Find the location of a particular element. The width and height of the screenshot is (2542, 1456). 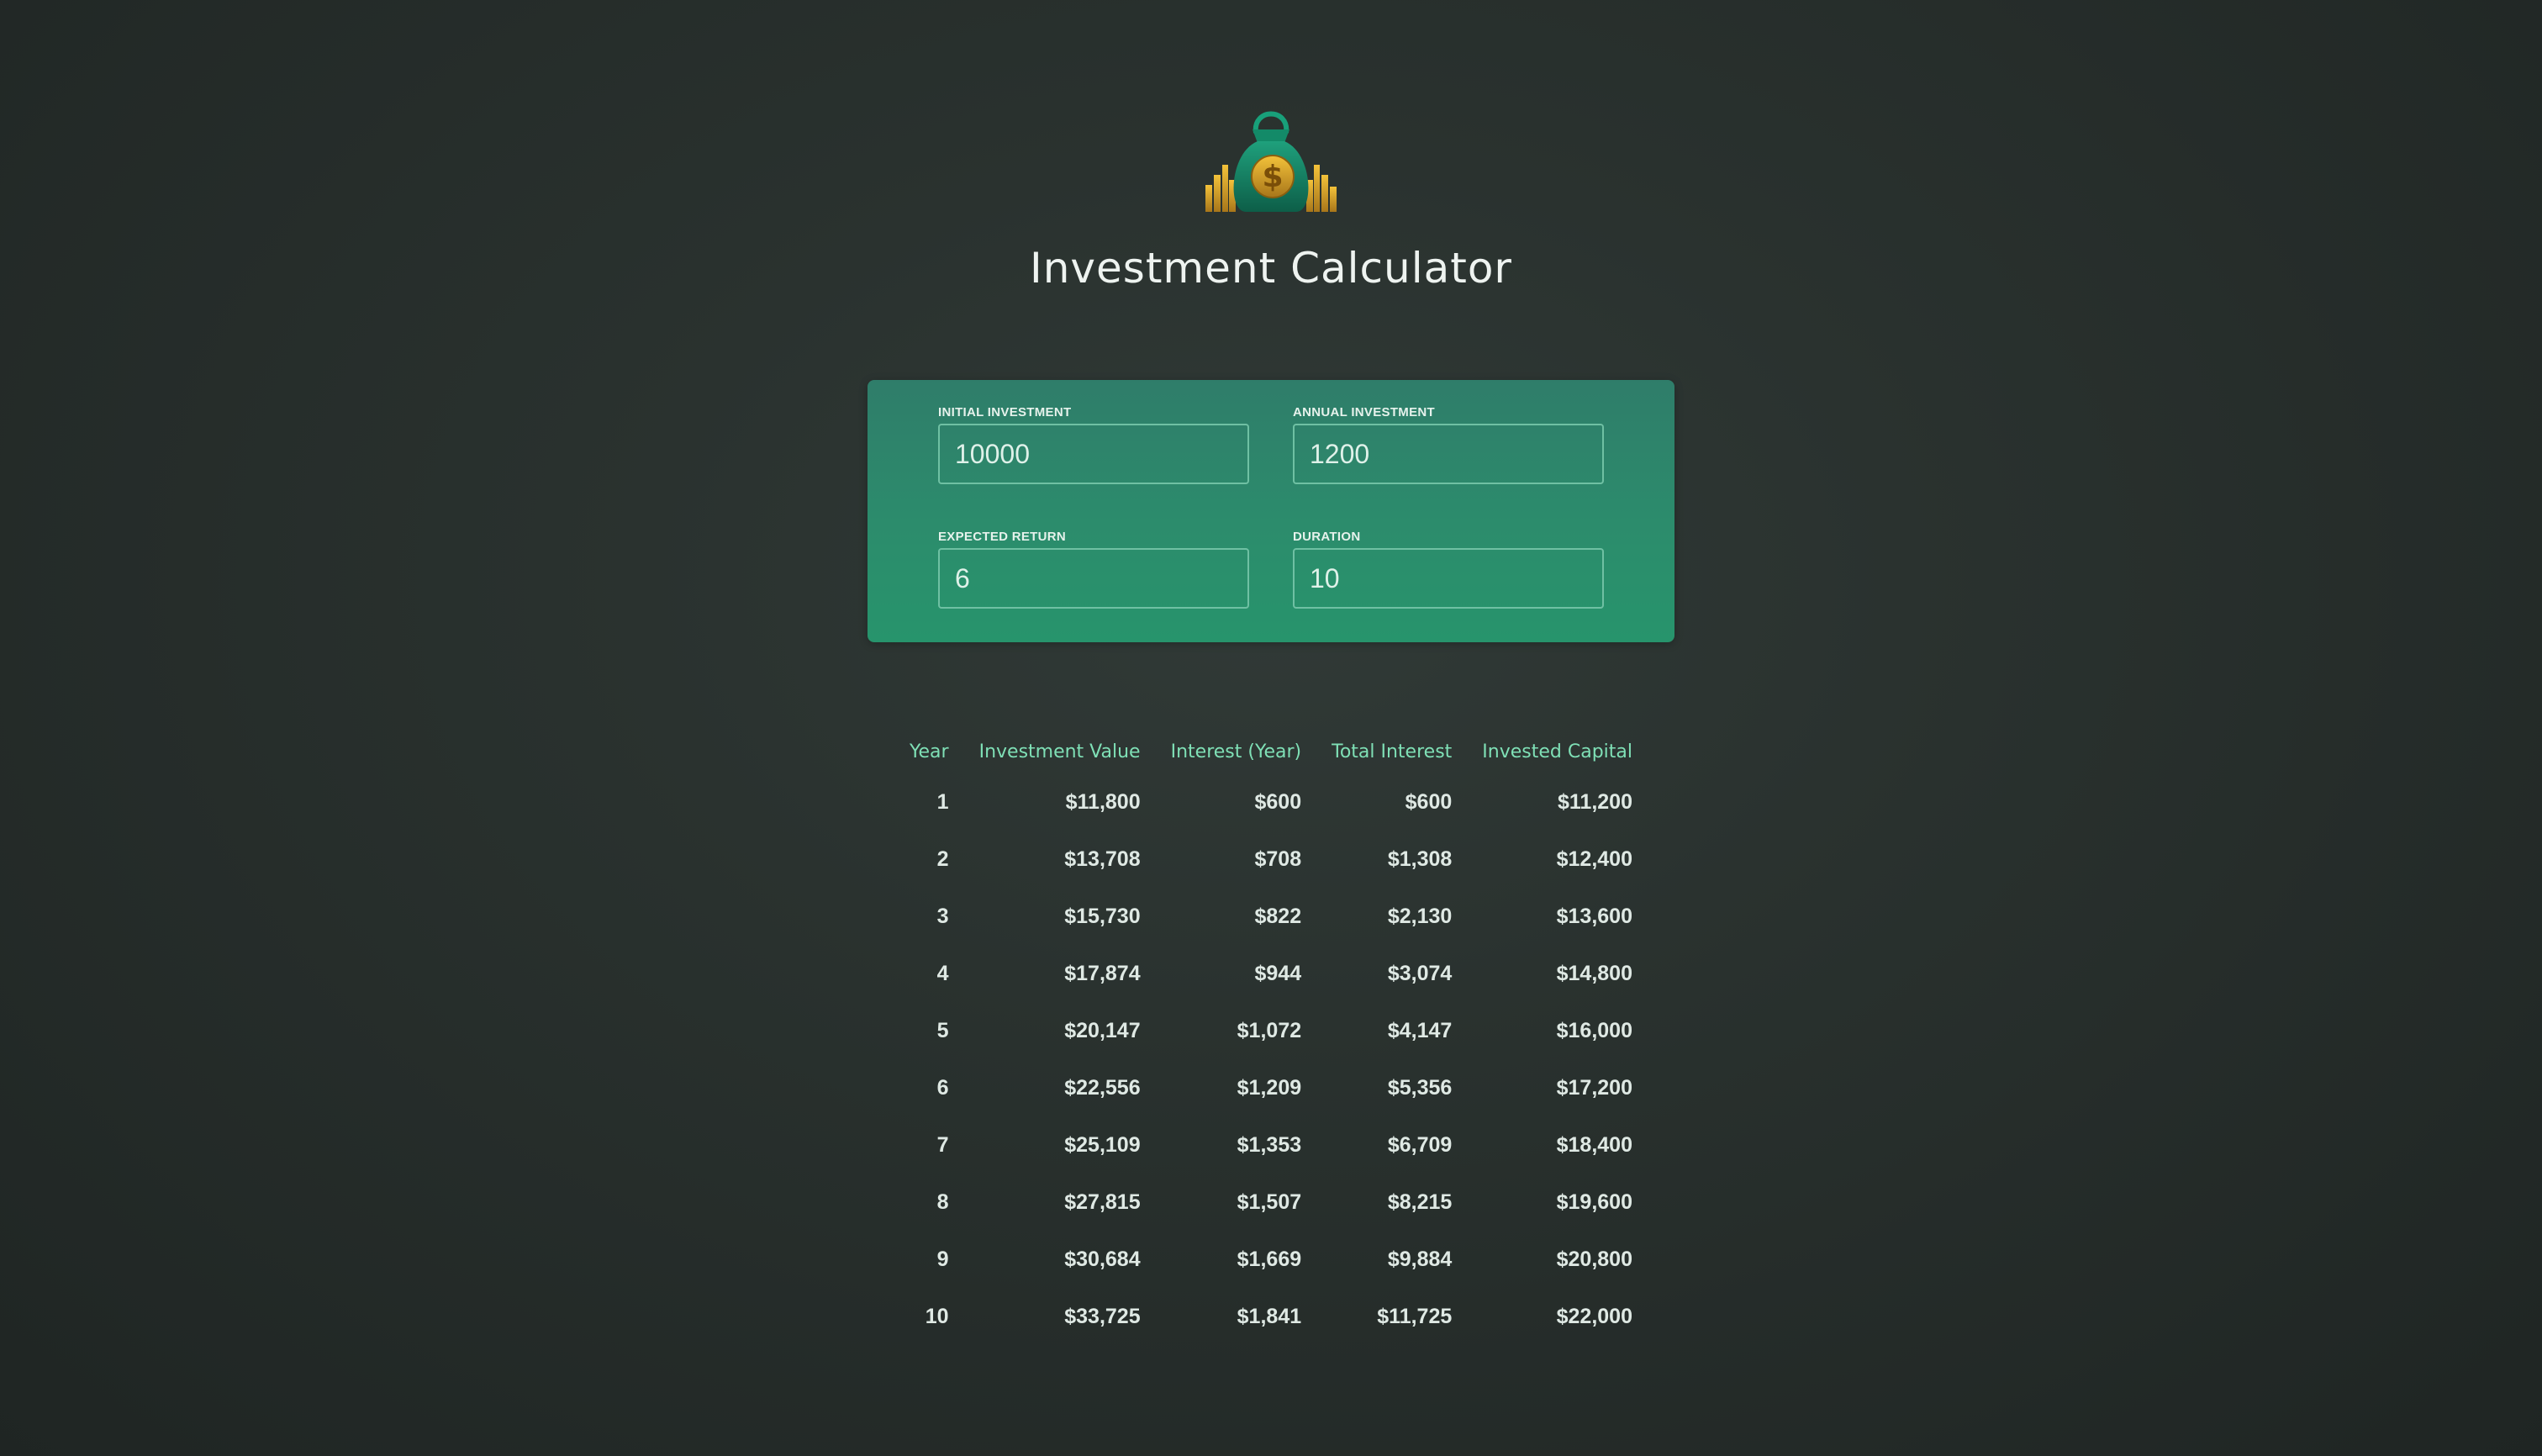

table-row: 4 $17,874 $944 $3,074 $14,800 is located at coordinates (1264, 973).